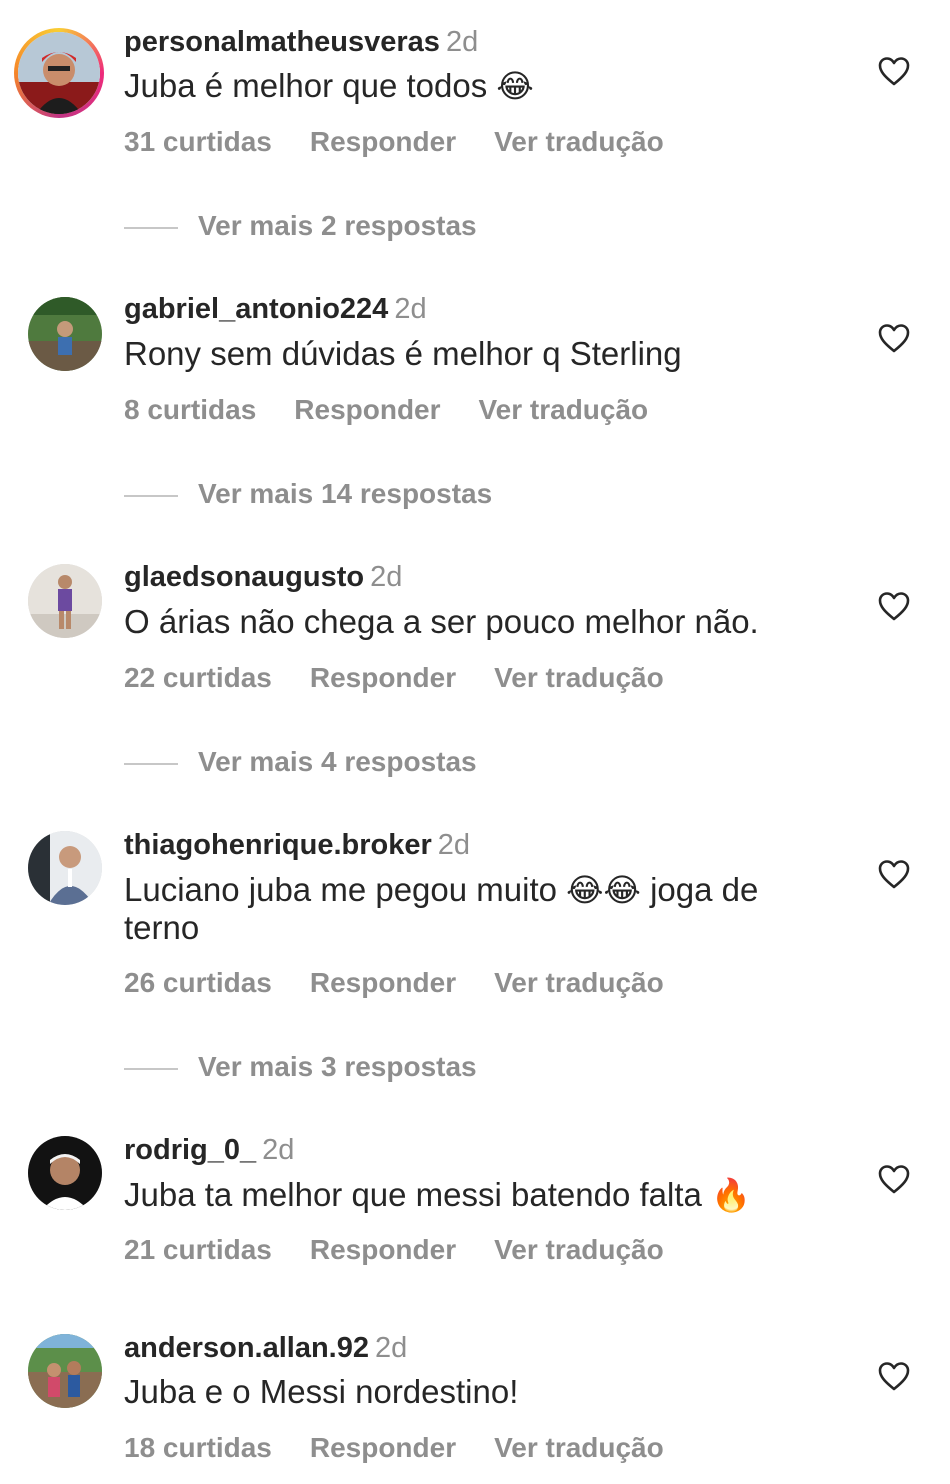  Describe the element at coordinates (198, 677) in the screenshot. I see `likes-count: 22 curtidas` at that location.